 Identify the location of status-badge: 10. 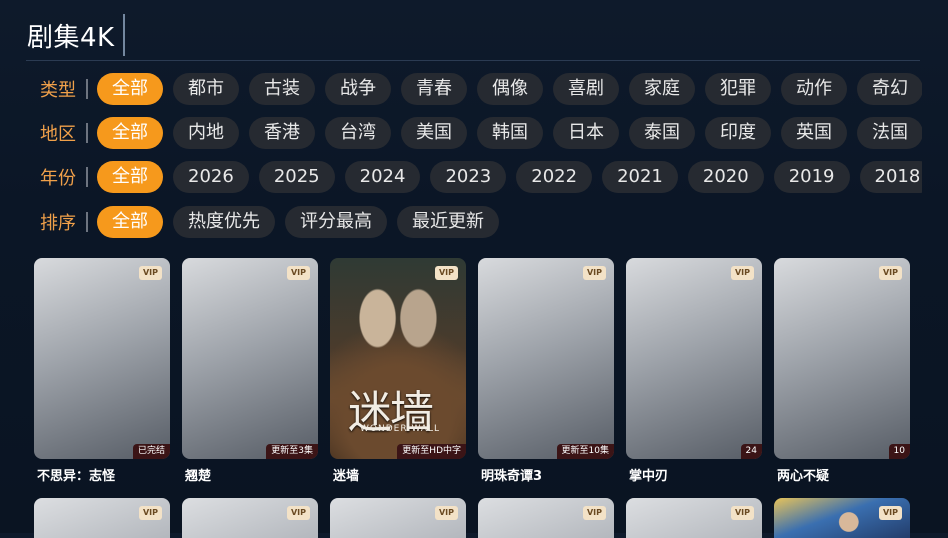
(899, 451).